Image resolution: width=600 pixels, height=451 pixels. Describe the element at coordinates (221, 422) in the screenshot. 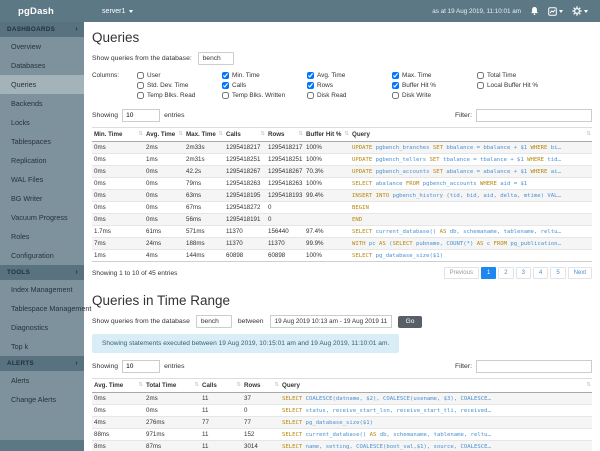

I see `table-cell: 77` at that location.